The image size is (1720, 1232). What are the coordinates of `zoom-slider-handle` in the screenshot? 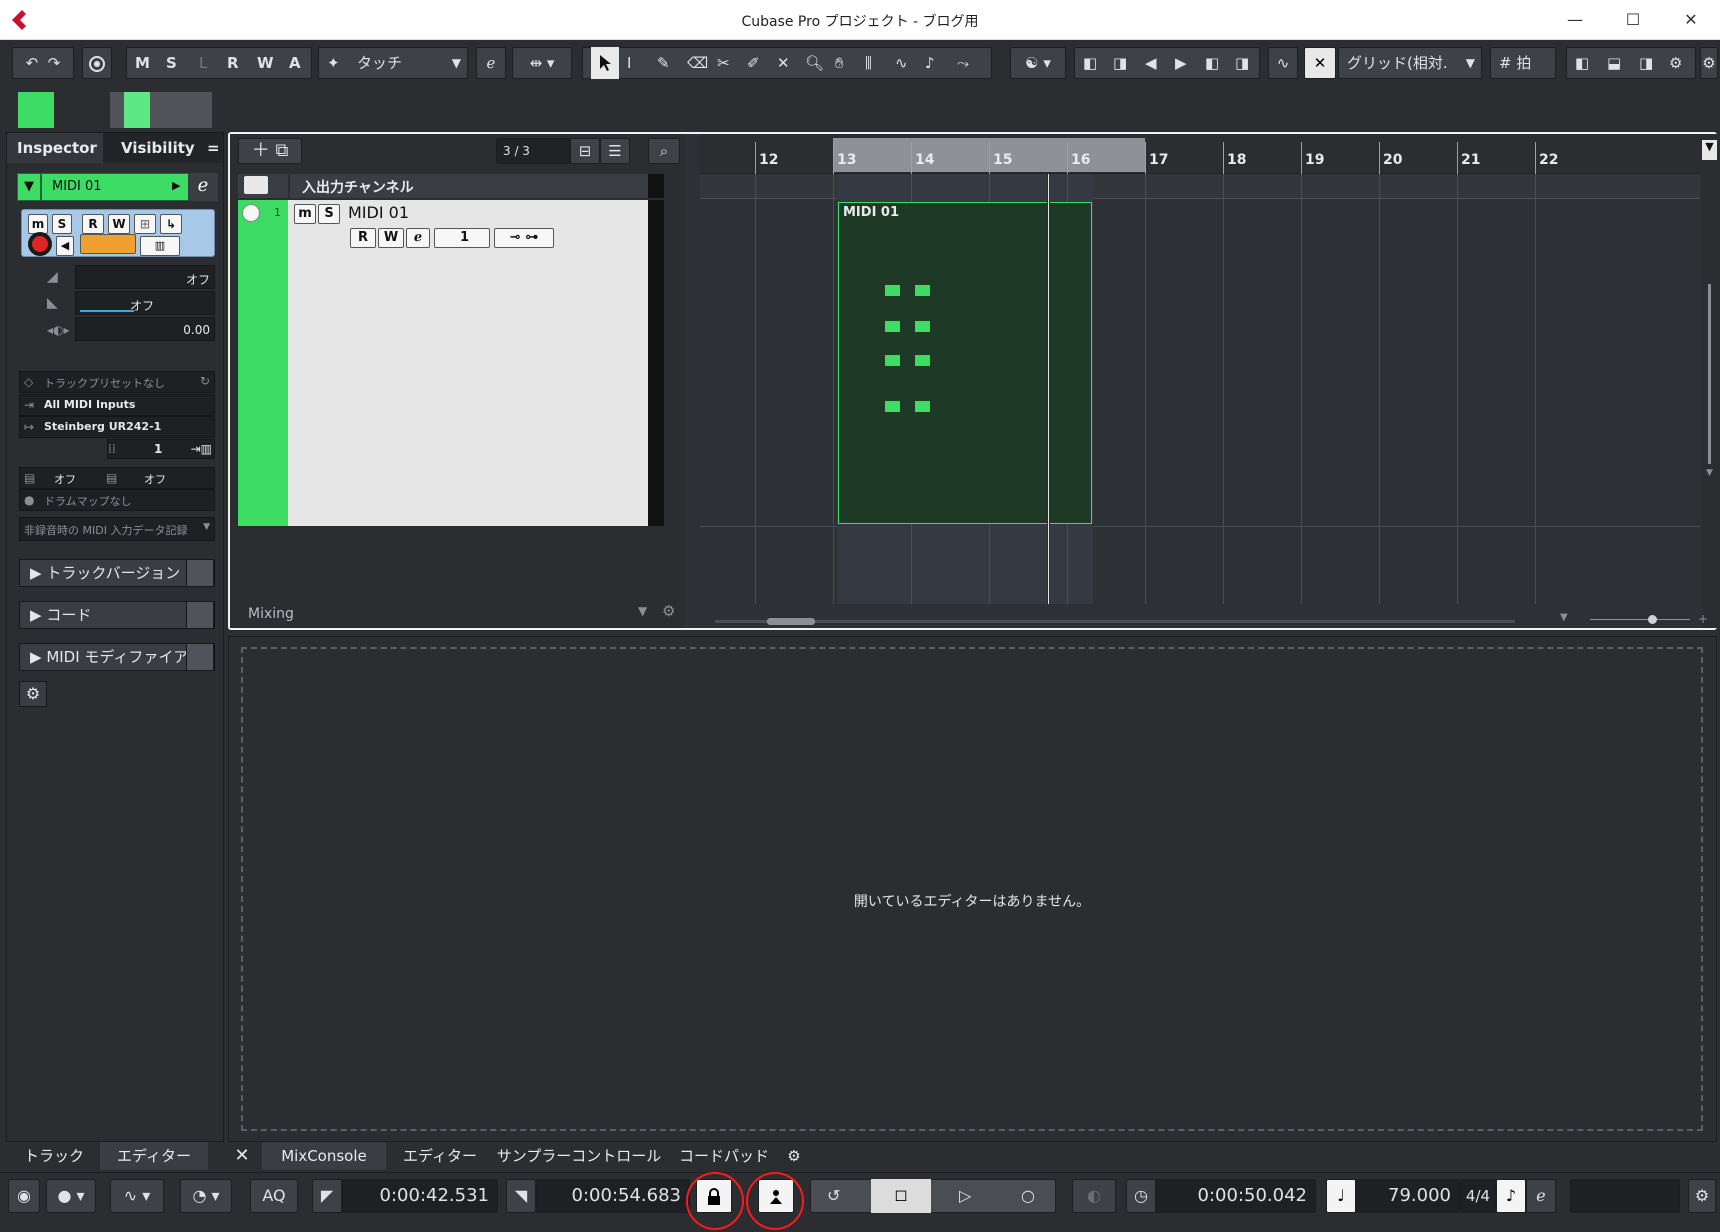 It's located at (1652, 619).